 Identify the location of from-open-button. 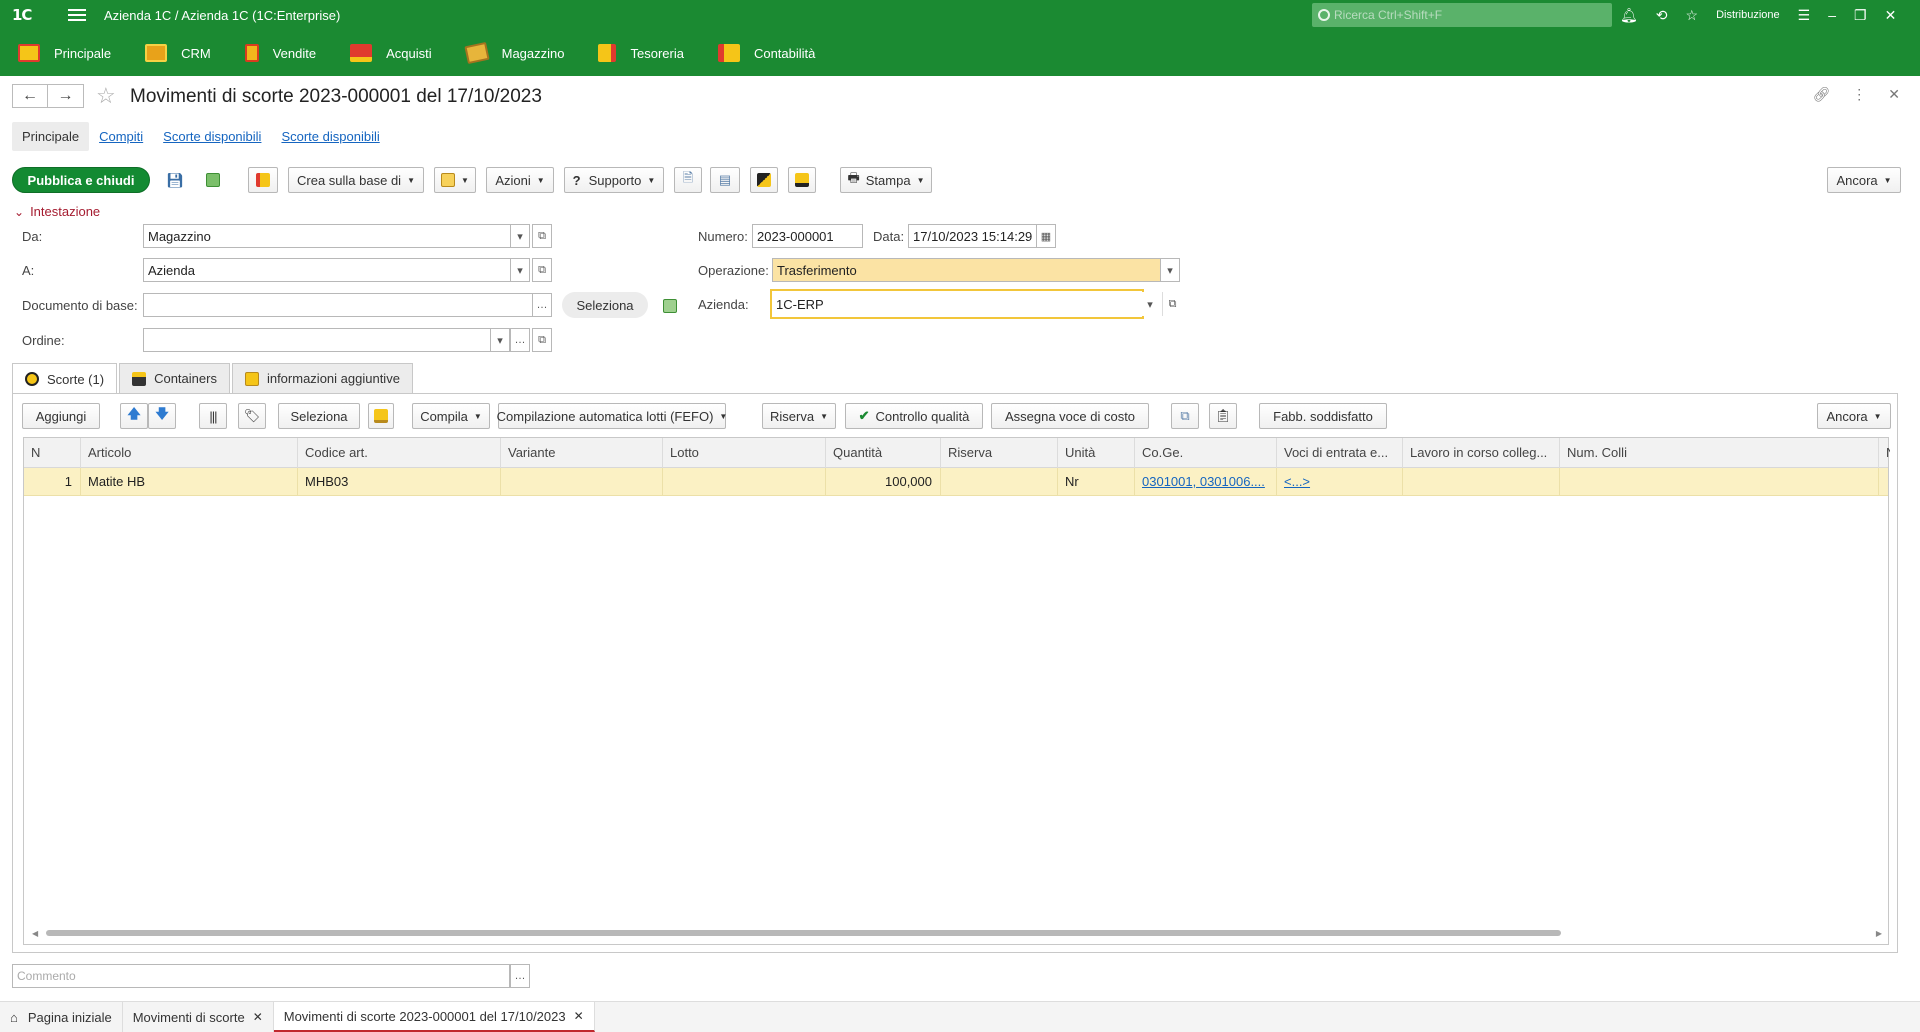
(542, 236).